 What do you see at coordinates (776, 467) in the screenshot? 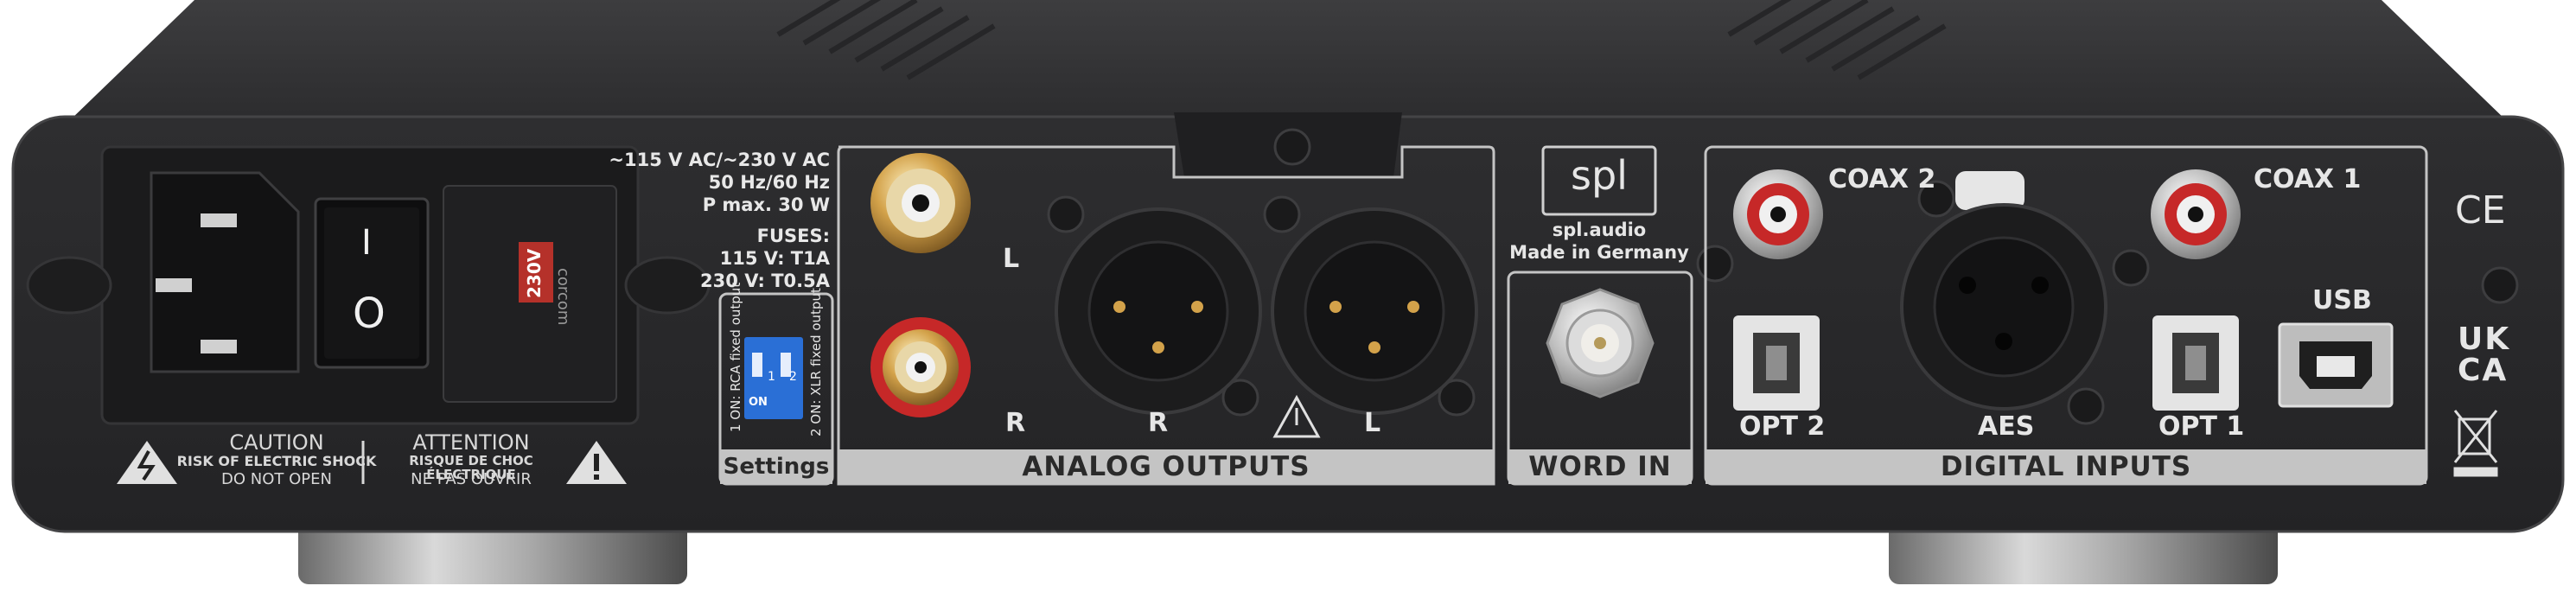
I see `settings-label: Settings` at bounding box center [776, 467].